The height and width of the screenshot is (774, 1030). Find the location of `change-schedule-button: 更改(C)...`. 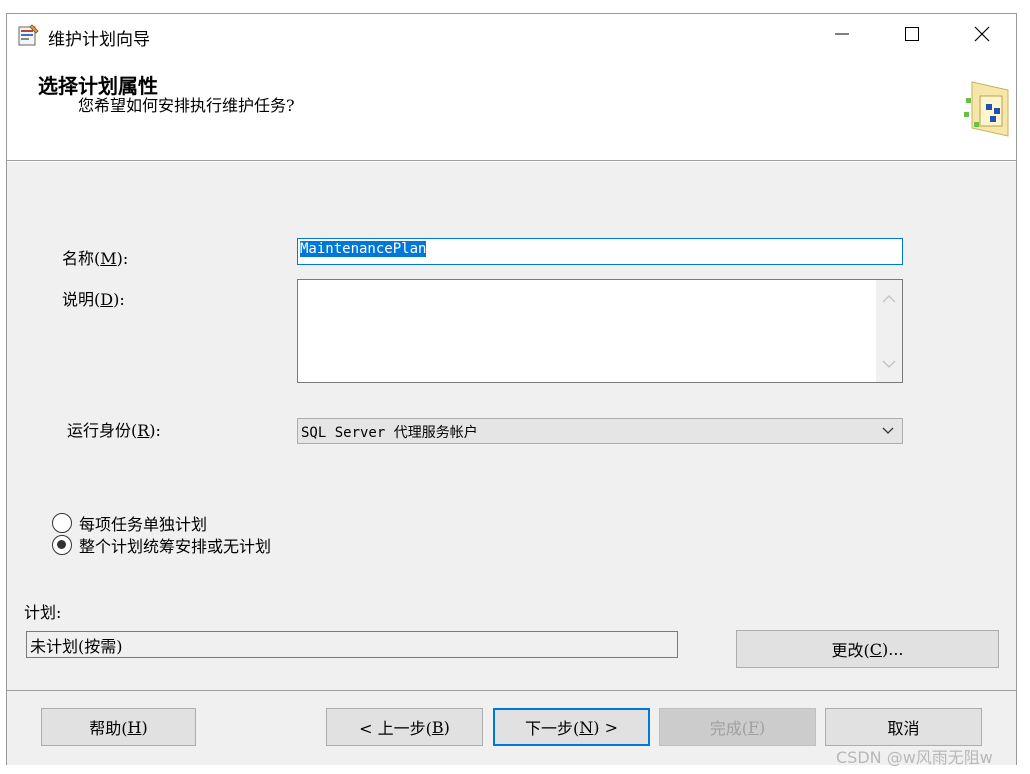

change-schedule-button: 更改(C)... is located at coordinates (867, 649).